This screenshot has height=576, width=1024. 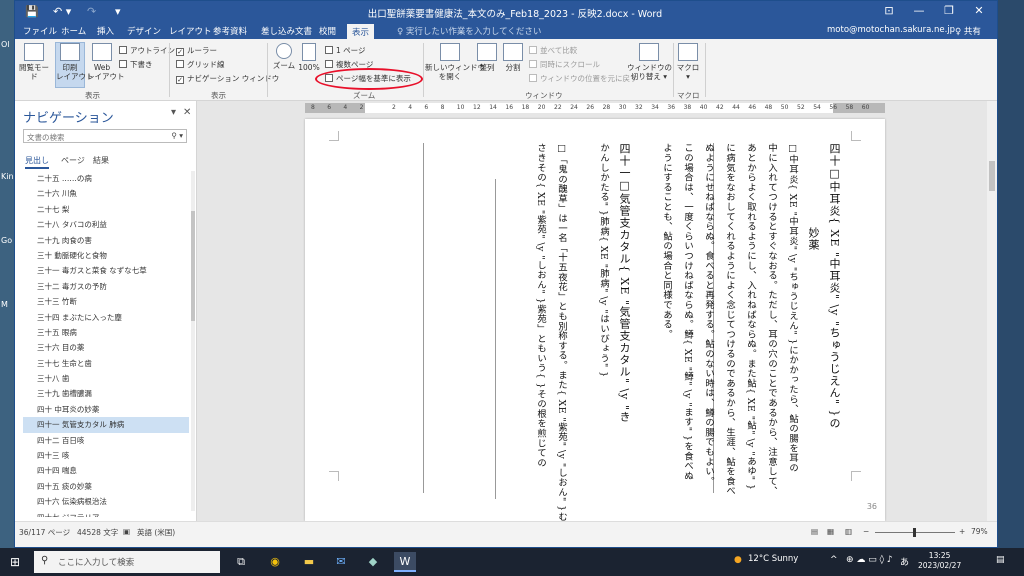 What do you see at coordinates (136, 64) in the screenshot?
I see `draft-button: 下書き` at bounding box center [136, 64].